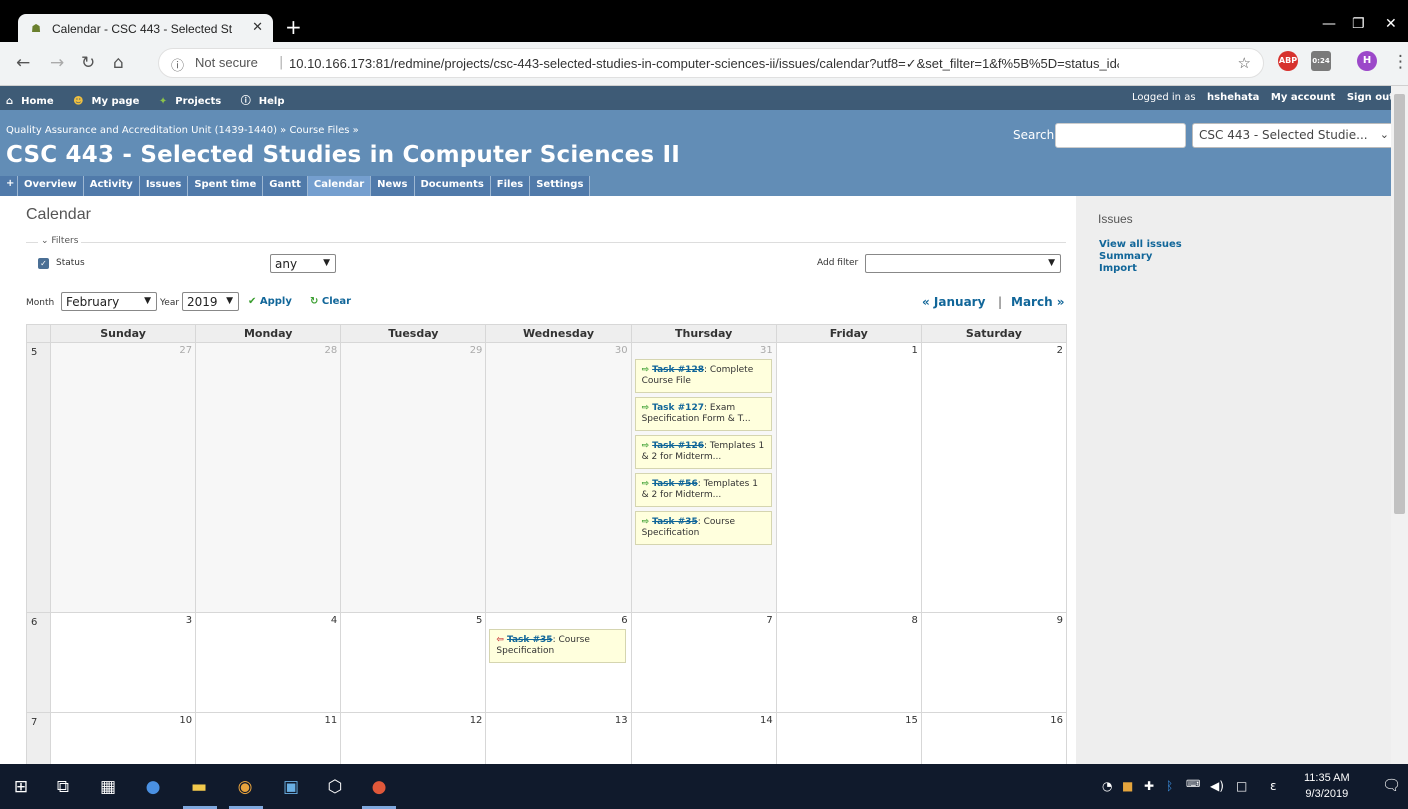 The width and height of the screenshot is (1408, 809). Describe the element at coordinates (1288, 61) in the screenshot. I see `adblock-icon: ABP` at that location.